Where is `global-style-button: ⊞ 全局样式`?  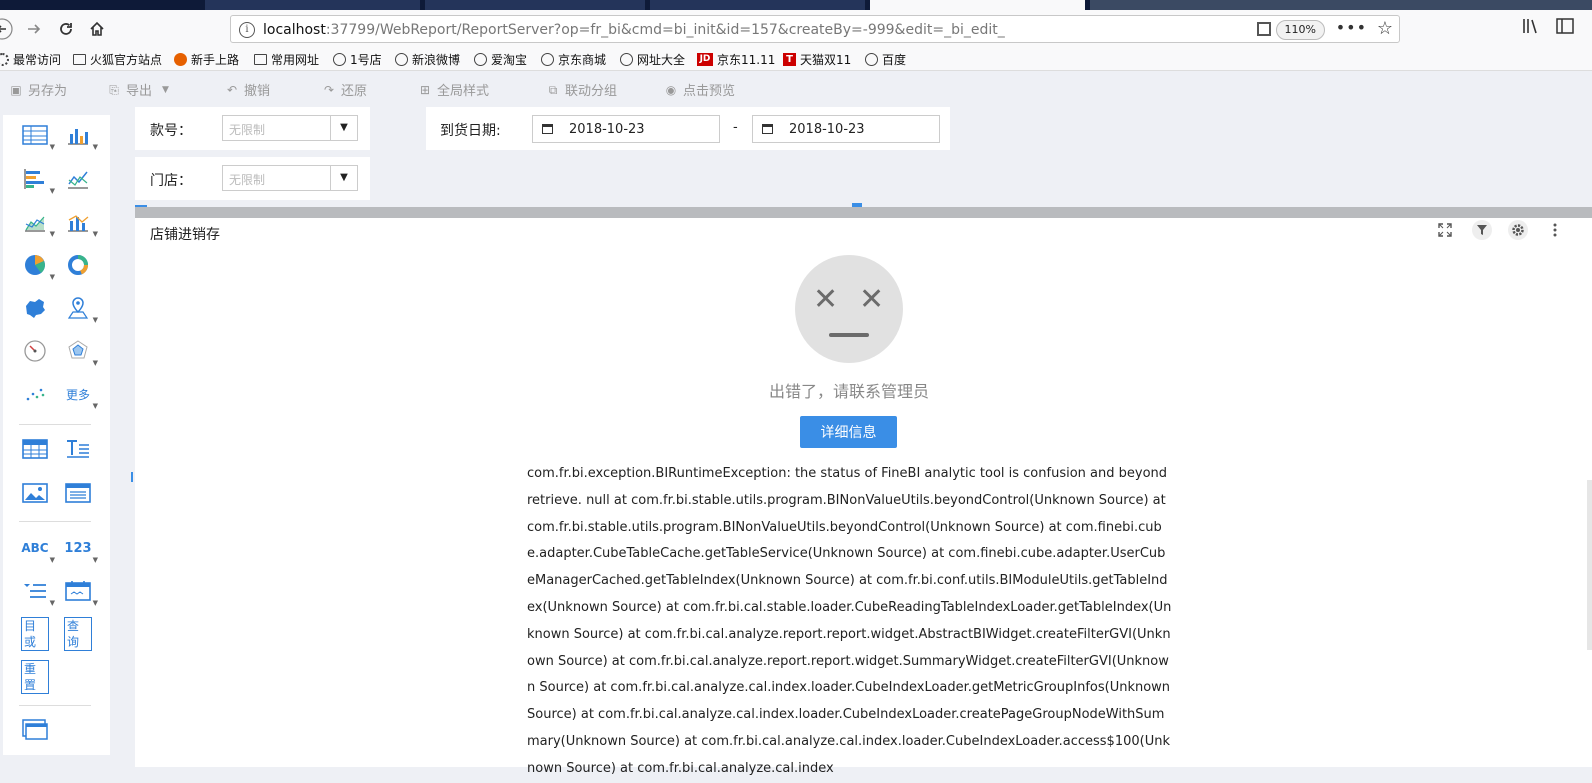 global-style-button: ⊞ 全局样式 is located at coordinates (454, 90).